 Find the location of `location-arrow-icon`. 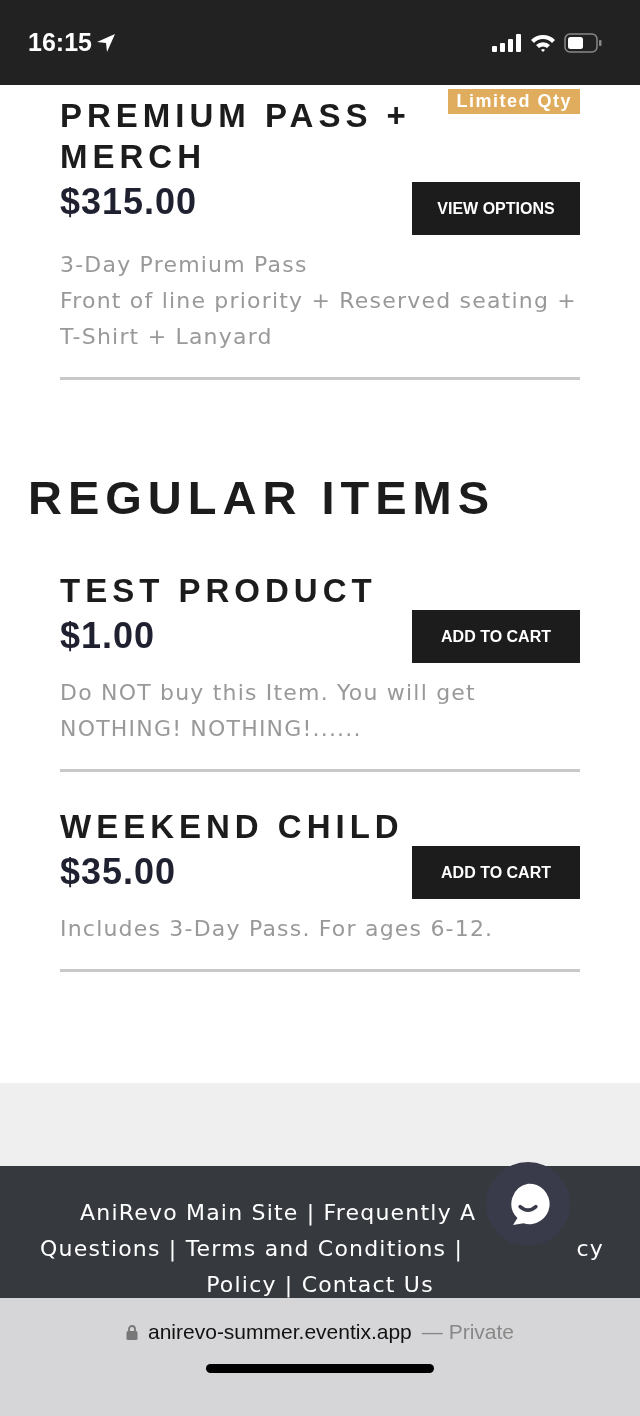

location-arrow-icon is located at coordinates (105, 42).